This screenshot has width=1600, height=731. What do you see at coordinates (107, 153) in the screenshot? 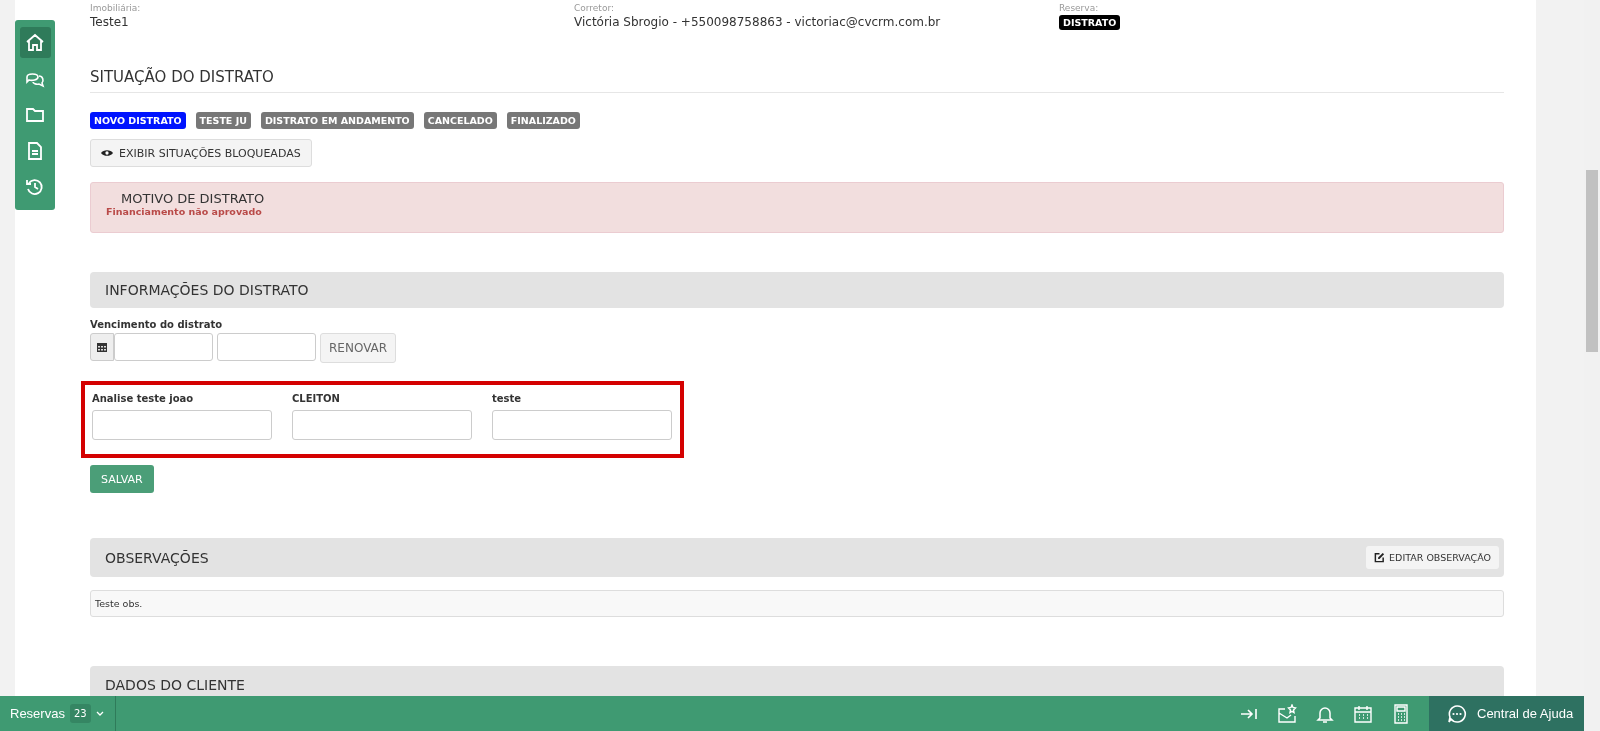
I see `eye-icon` at bounding box center [107, 153].